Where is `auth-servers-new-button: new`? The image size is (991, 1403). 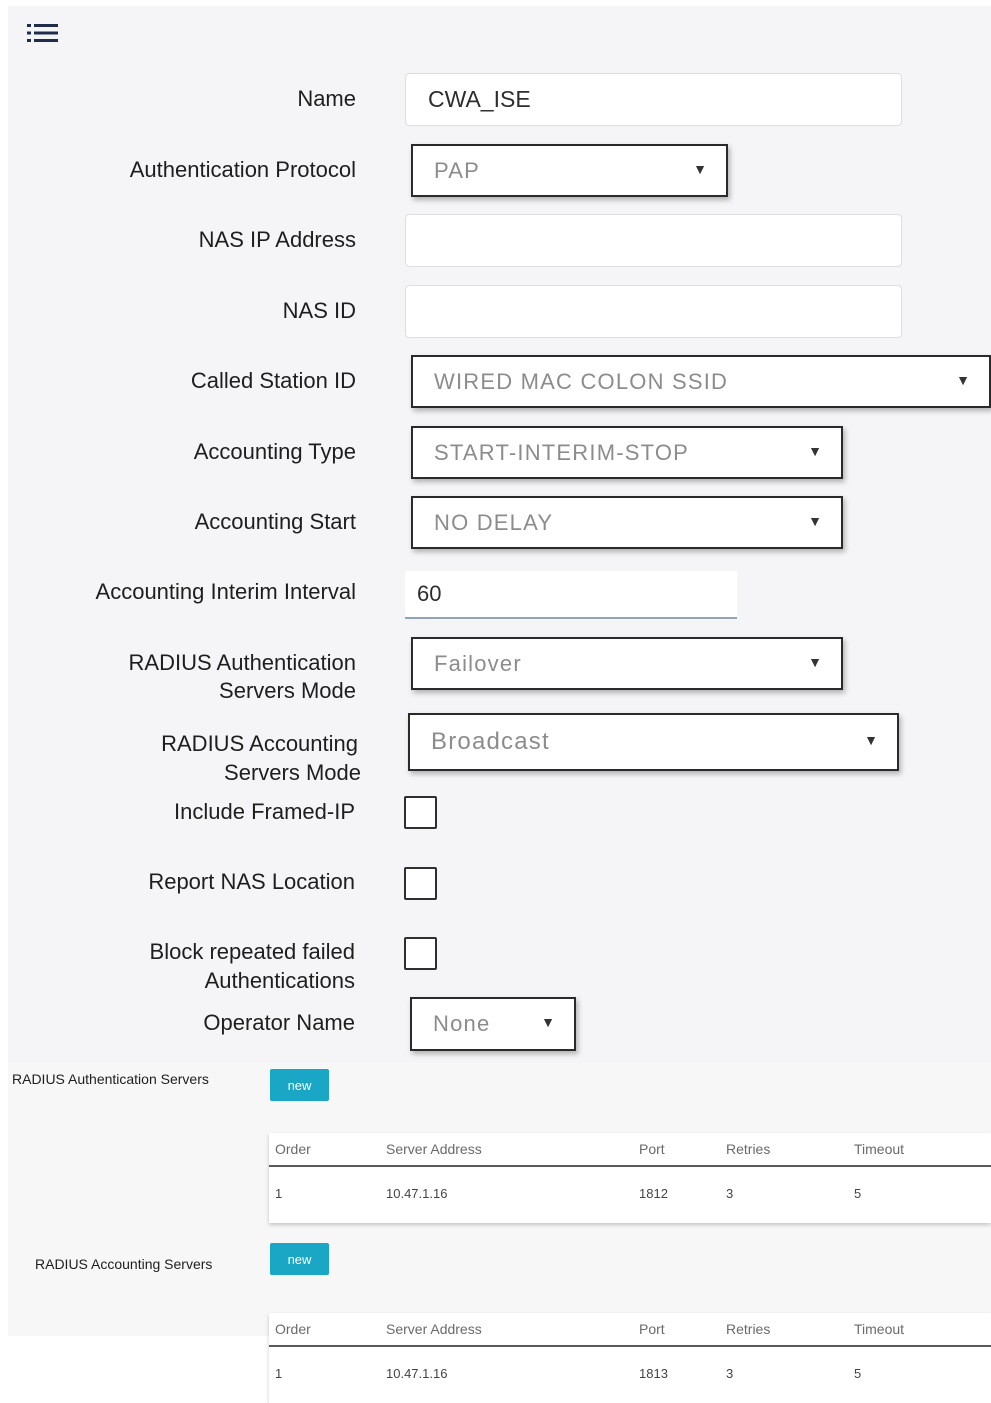 auth-servers-new-button: new is located at coordinates (299, 1085).